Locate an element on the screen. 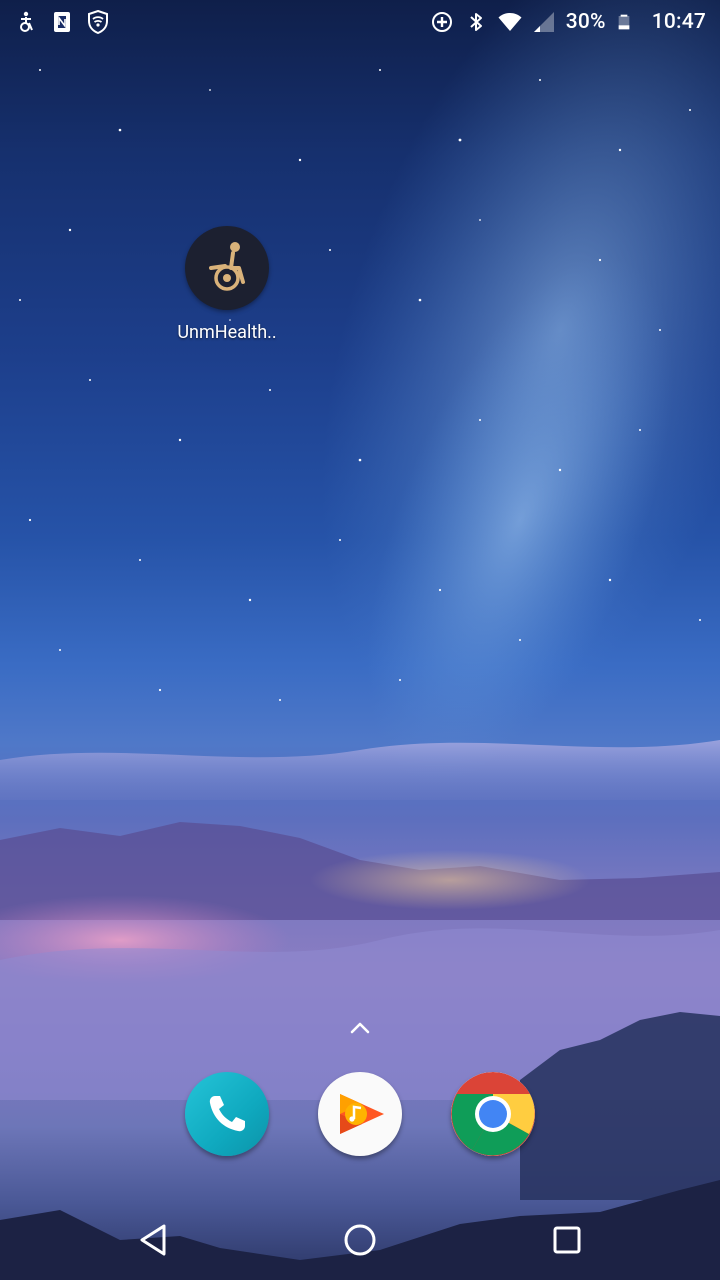 This screenshot has height=1280, width=720. status-bar: 30% 10:47 is located at coordinates (360, 24).